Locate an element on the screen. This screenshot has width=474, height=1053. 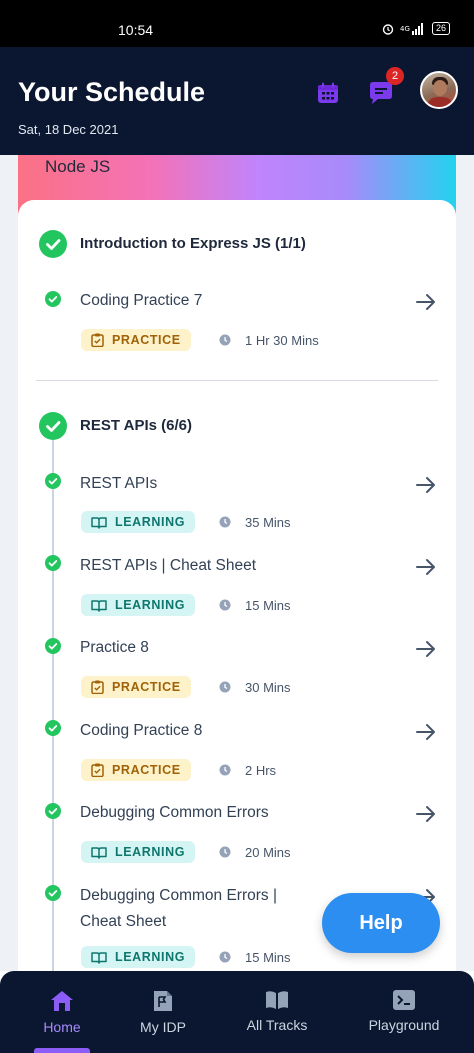
nav-all-tracks: All Tracks is located at coordinates (277, 1012).